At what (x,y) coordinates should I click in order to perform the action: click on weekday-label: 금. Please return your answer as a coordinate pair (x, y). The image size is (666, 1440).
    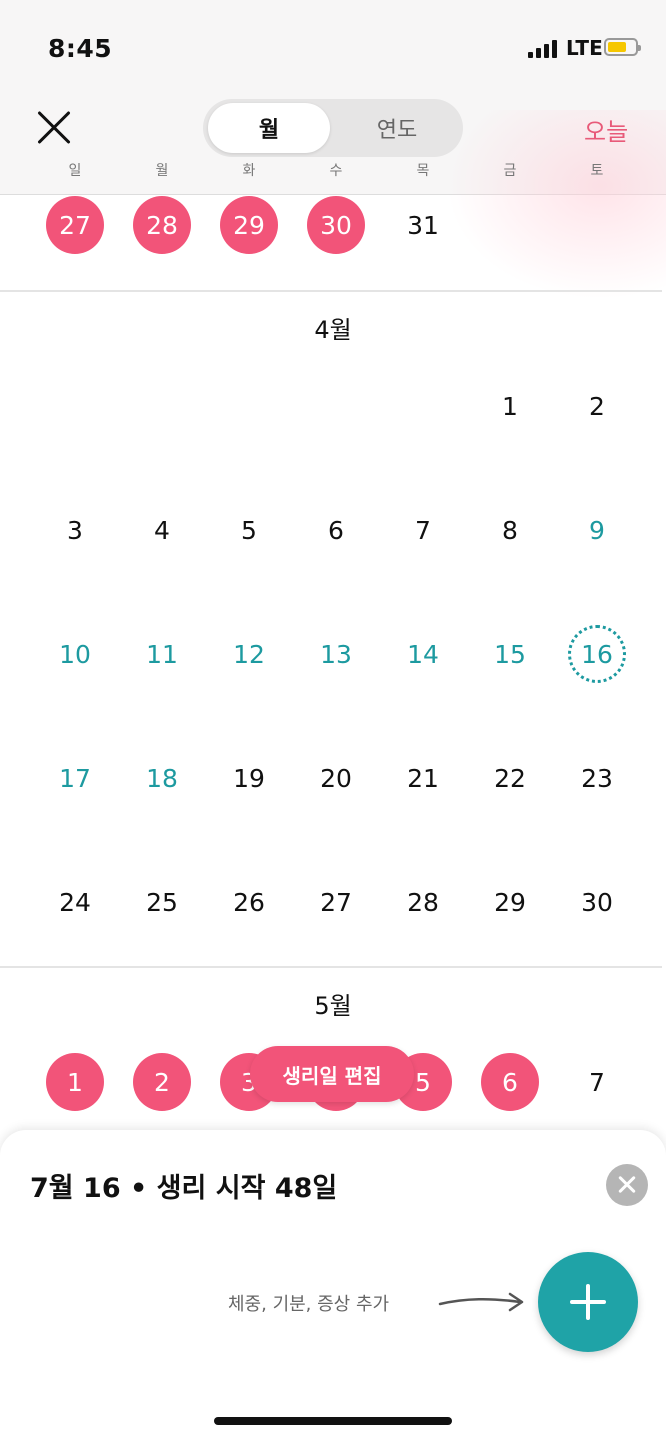
    Looking at the image, I should click on (510, 171).